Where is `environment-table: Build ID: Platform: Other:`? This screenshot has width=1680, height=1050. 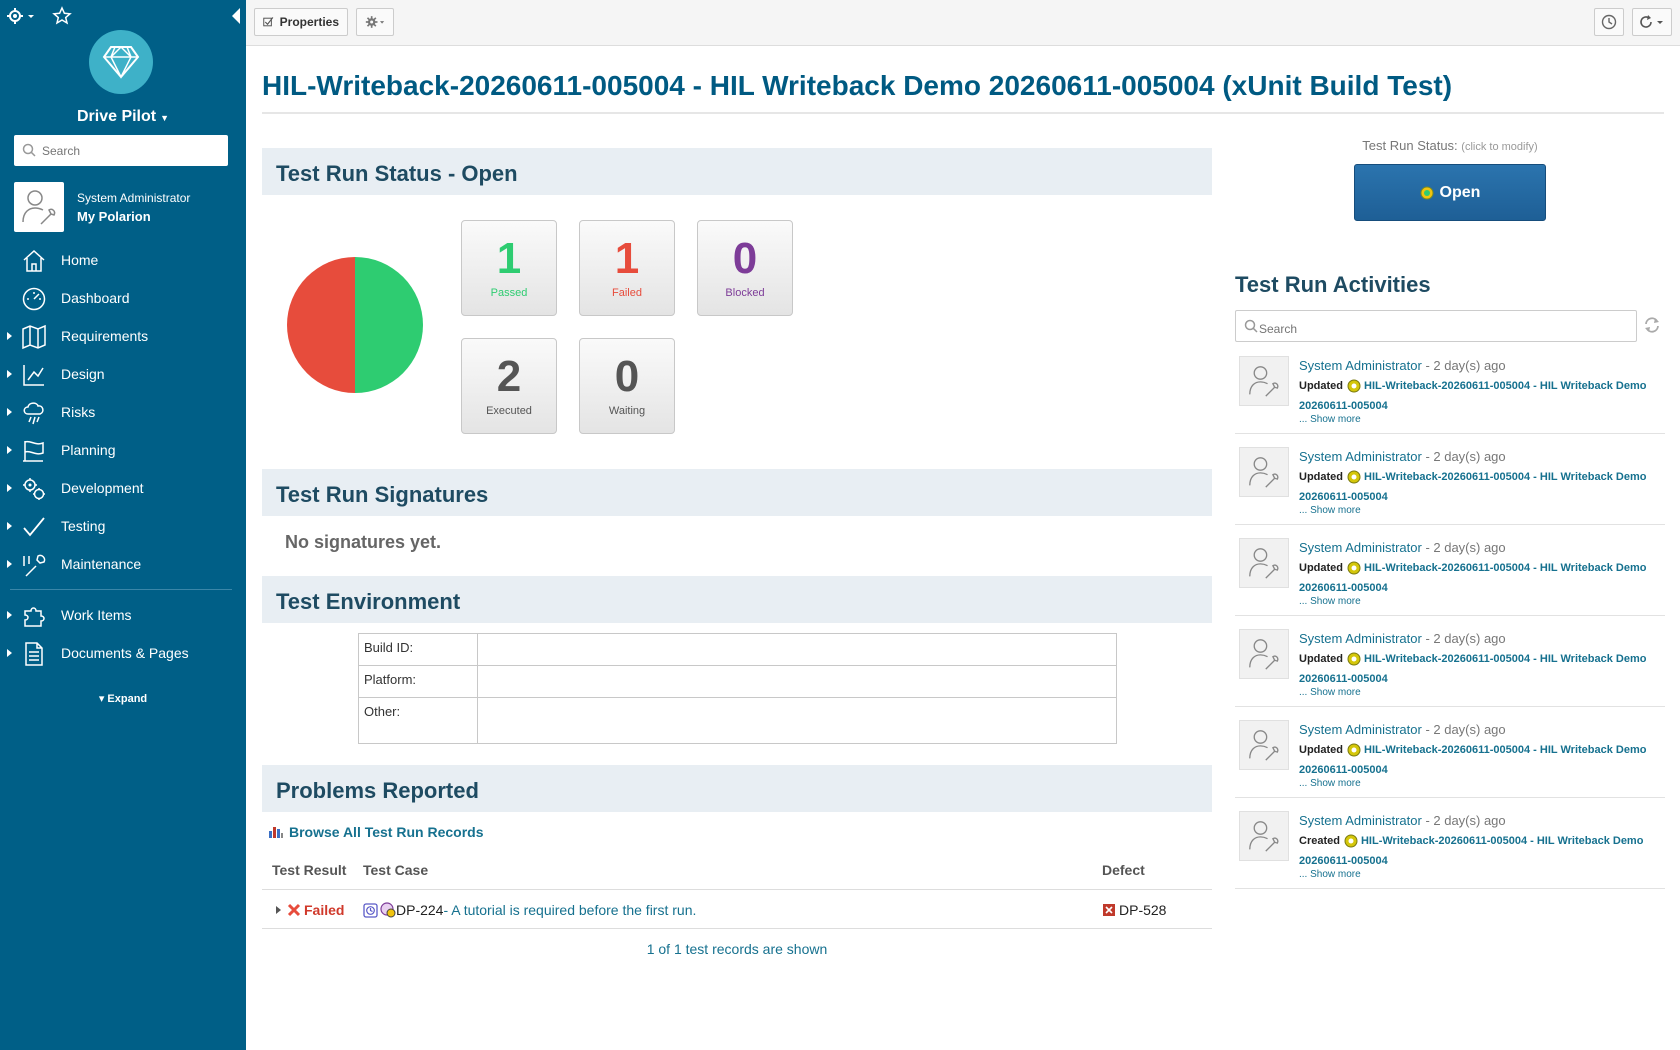 environment-table: Build ID: Platform: Other: is located at coordinates (737, 688).